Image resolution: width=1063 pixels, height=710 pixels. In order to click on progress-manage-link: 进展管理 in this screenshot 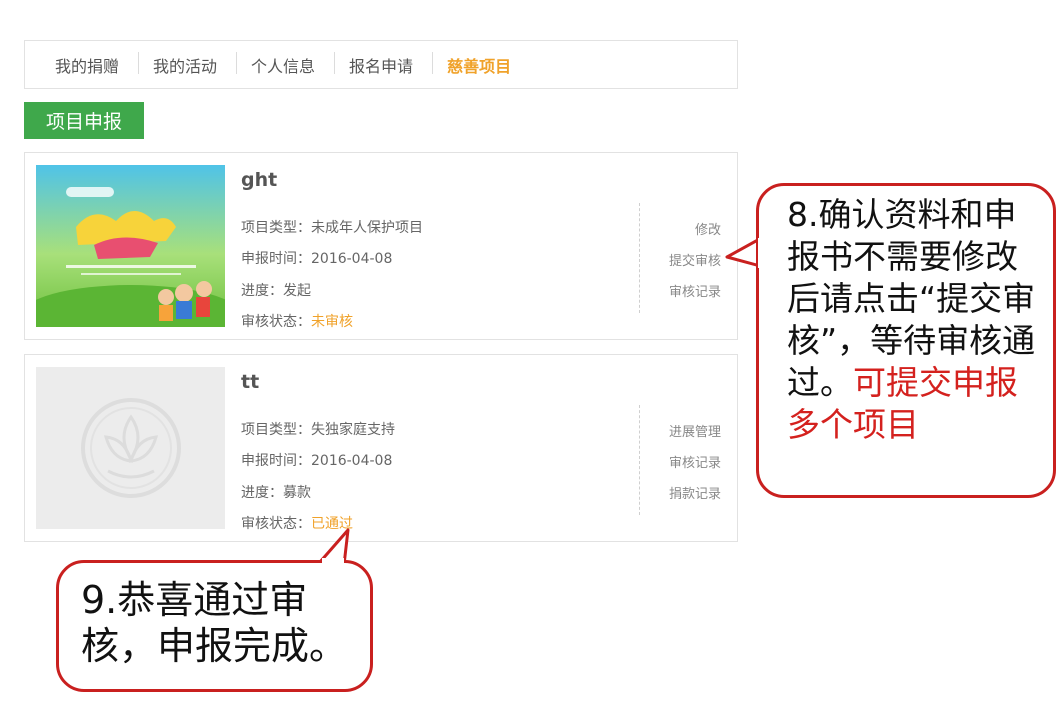, I will do `click(695, 430)`.